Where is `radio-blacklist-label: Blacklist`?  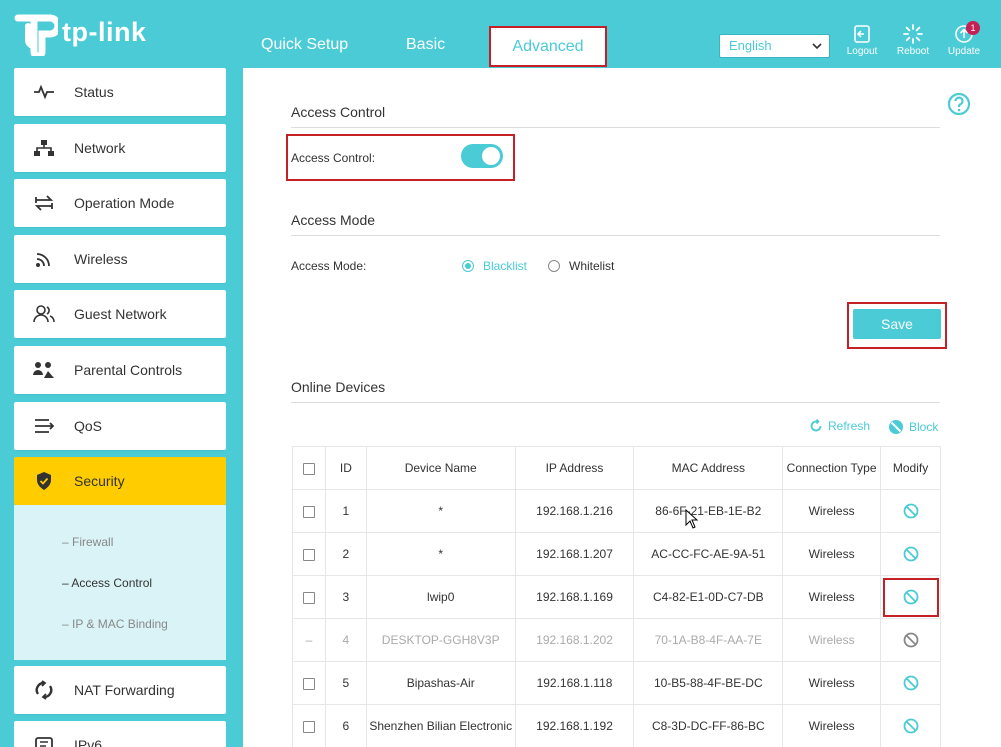
radio-blacklist-label: Blacklist is located at coordinates (505, 266).